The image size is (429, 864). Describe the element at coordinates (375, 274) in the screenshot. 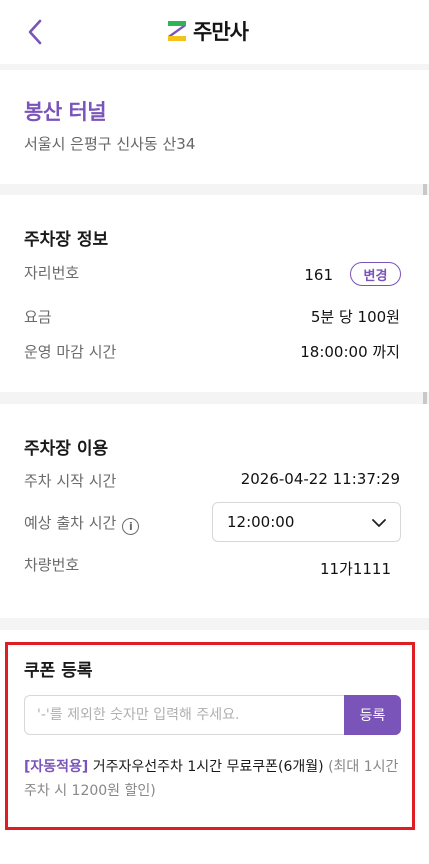

I see `change-spot-button: 변경` at that location.